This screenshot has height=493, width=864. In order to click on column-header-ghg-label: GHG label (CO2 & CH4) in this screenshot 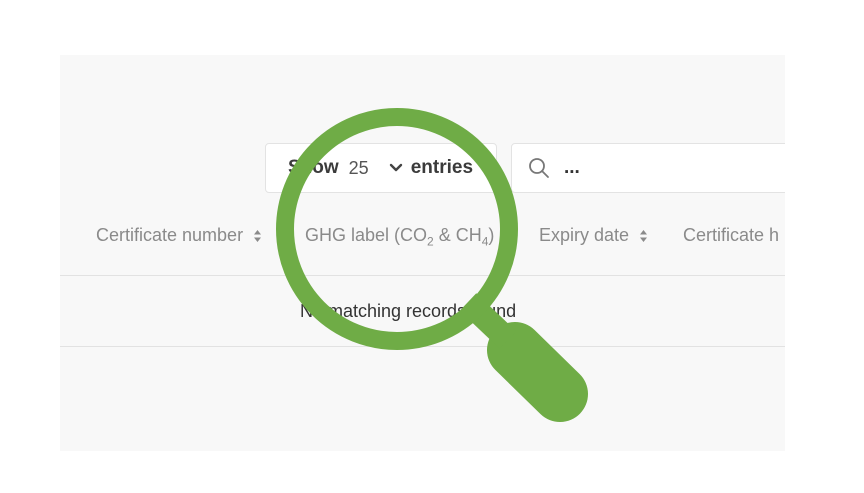, I will do `click(399, 237)`.